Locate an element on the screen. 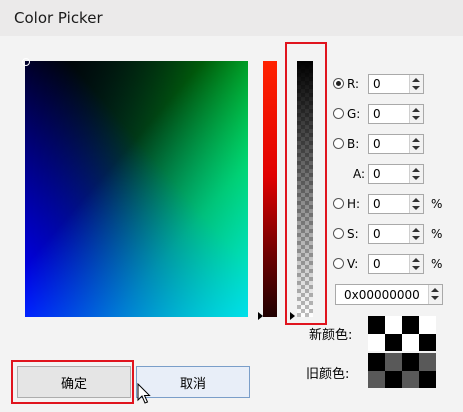  channel-row-h: H: 0 % is located at coordinates (390, 204).